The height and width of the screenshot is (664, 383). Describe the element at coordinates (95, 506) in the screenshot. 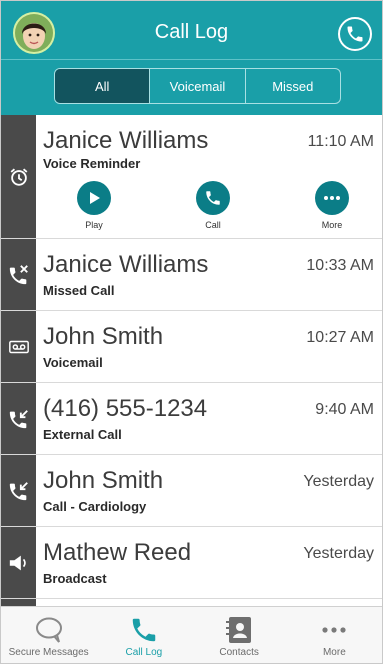

I see `call-type-label: Call - Cardiology` at that location.